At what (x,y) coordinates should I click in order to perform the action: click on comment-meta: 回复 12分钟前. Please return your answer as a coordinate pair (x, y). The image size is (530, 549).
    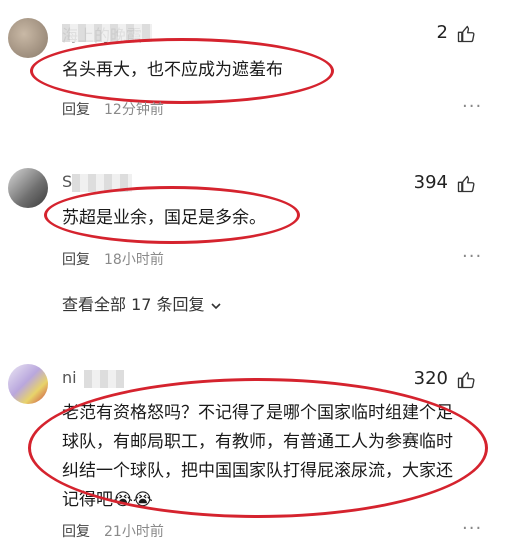
    Looking at the image, I should click on (113, 109).